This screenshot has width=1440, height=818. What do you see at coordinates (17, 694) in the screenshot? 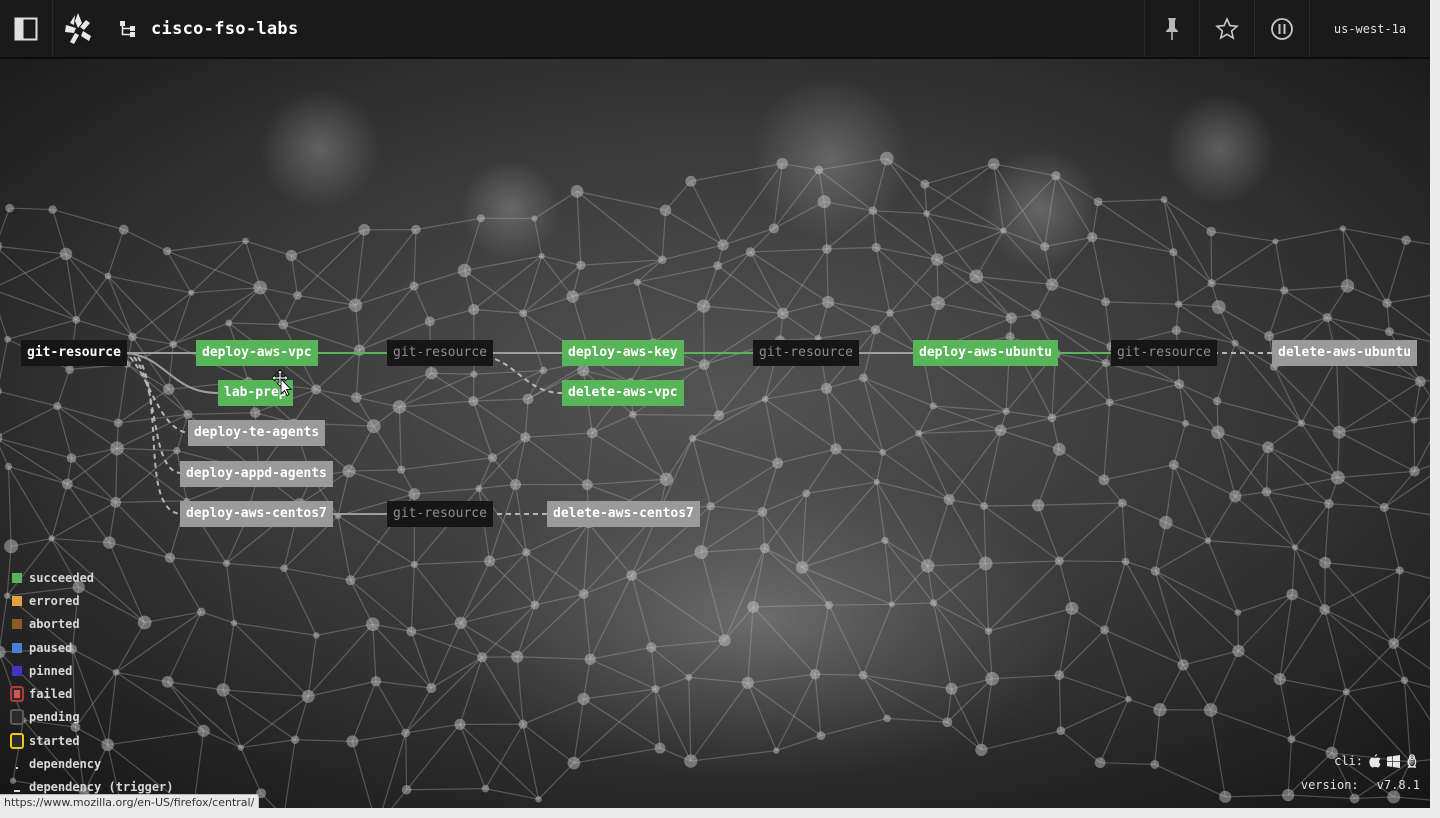
I see `legend-swatch-failed` at bounding box center [17, 694].